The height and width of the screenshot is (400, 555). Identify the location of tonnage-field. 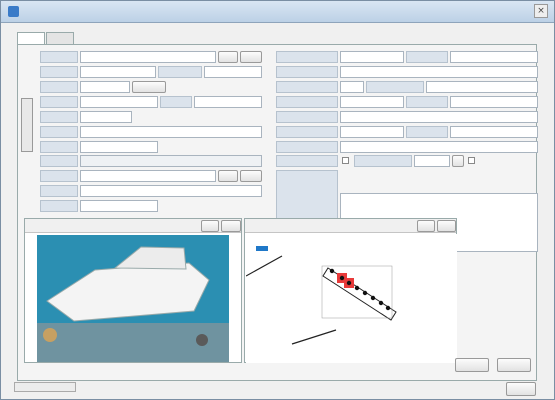
(372, 102).